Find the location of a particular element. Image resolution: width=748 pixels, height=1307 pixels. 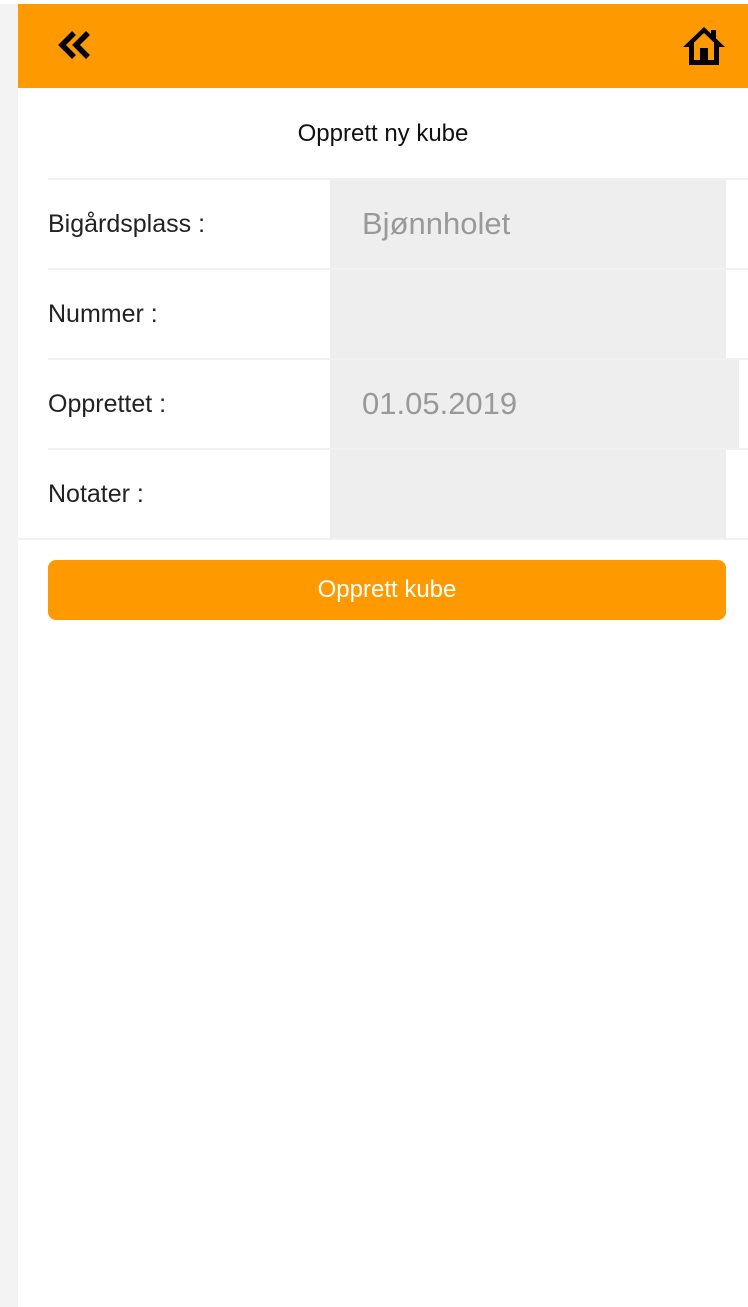

form-row-number: Nummer : is located at coordinates (383, 315).